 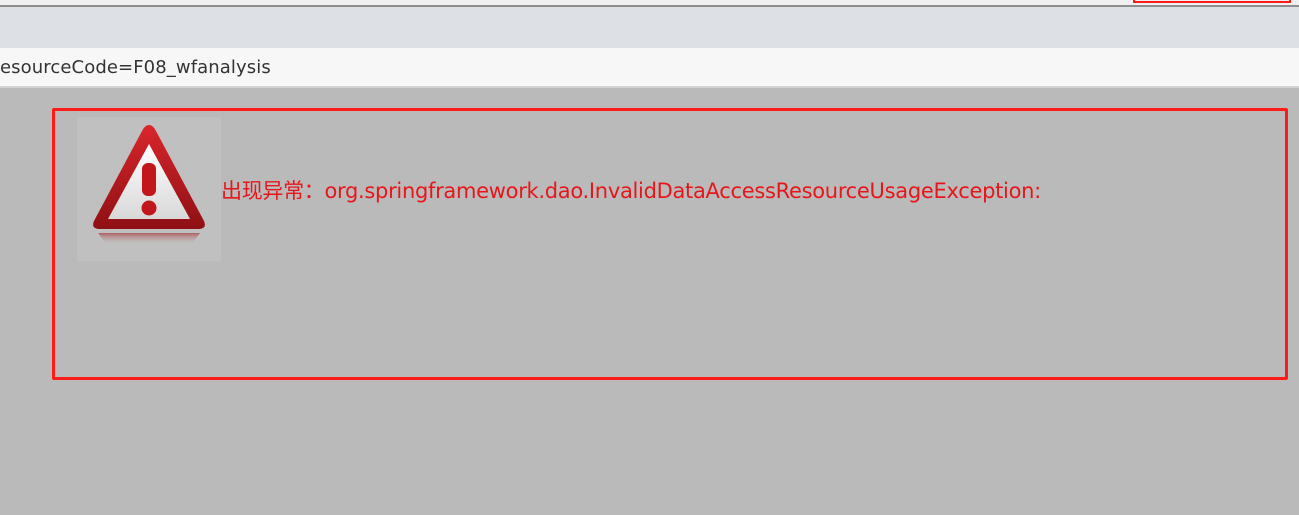 What do you see at coordinates (135, 67) in the screenshot?
I see `address-url-text: esourceCode=F08_wfanalysis` at bounding box center [135, 67].